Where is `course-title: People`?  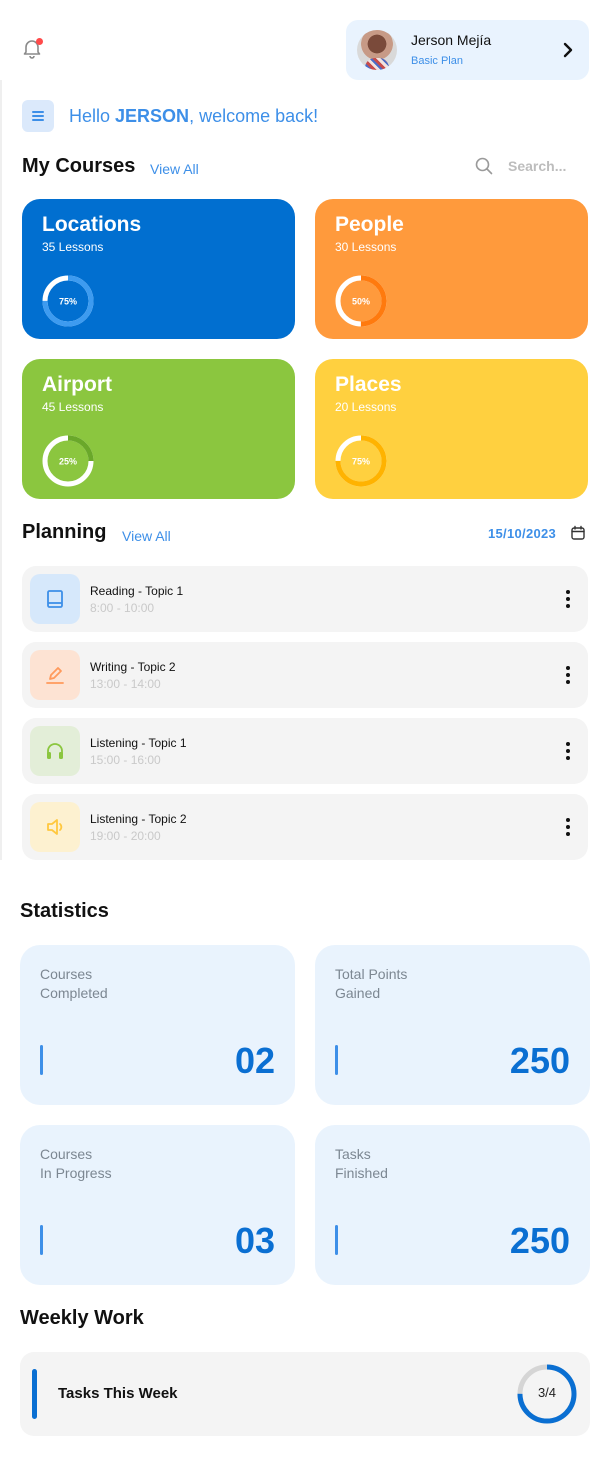 course-title: People is located at coordinates (369, 224).